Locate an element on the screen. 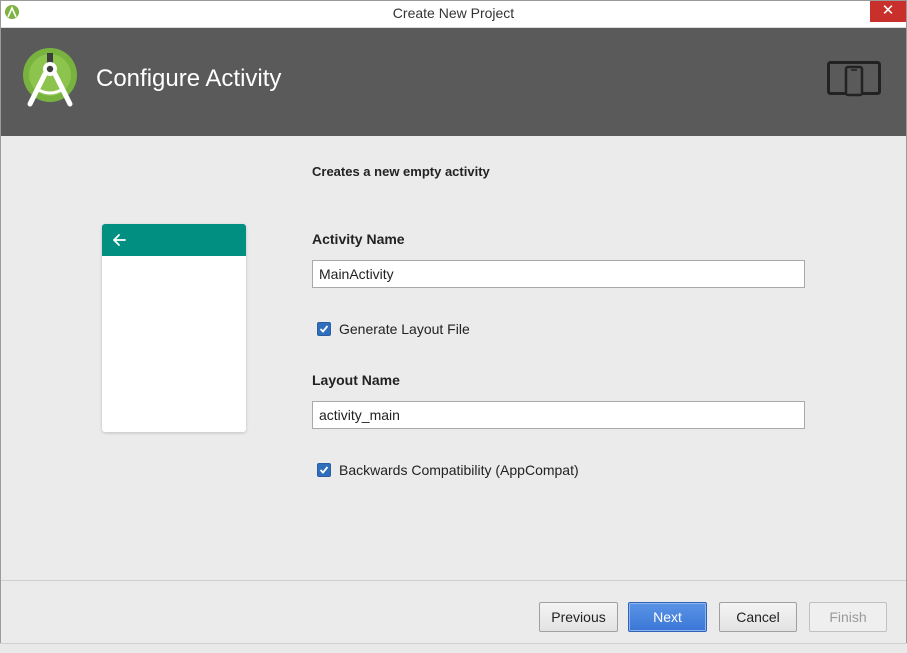  title-bar: Create New Project ✕ is located at coordinates (453, 14).